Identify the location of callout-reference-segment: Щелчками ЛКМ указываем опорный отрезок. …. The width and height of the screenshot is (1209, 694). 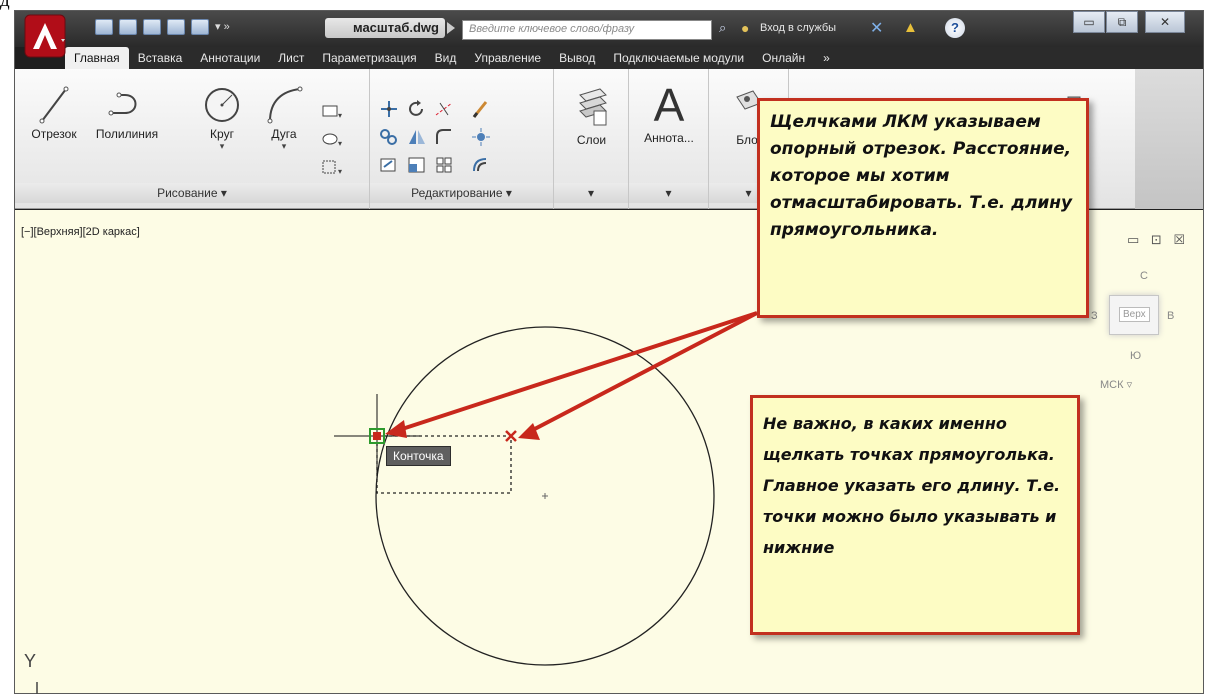
(923, 208).